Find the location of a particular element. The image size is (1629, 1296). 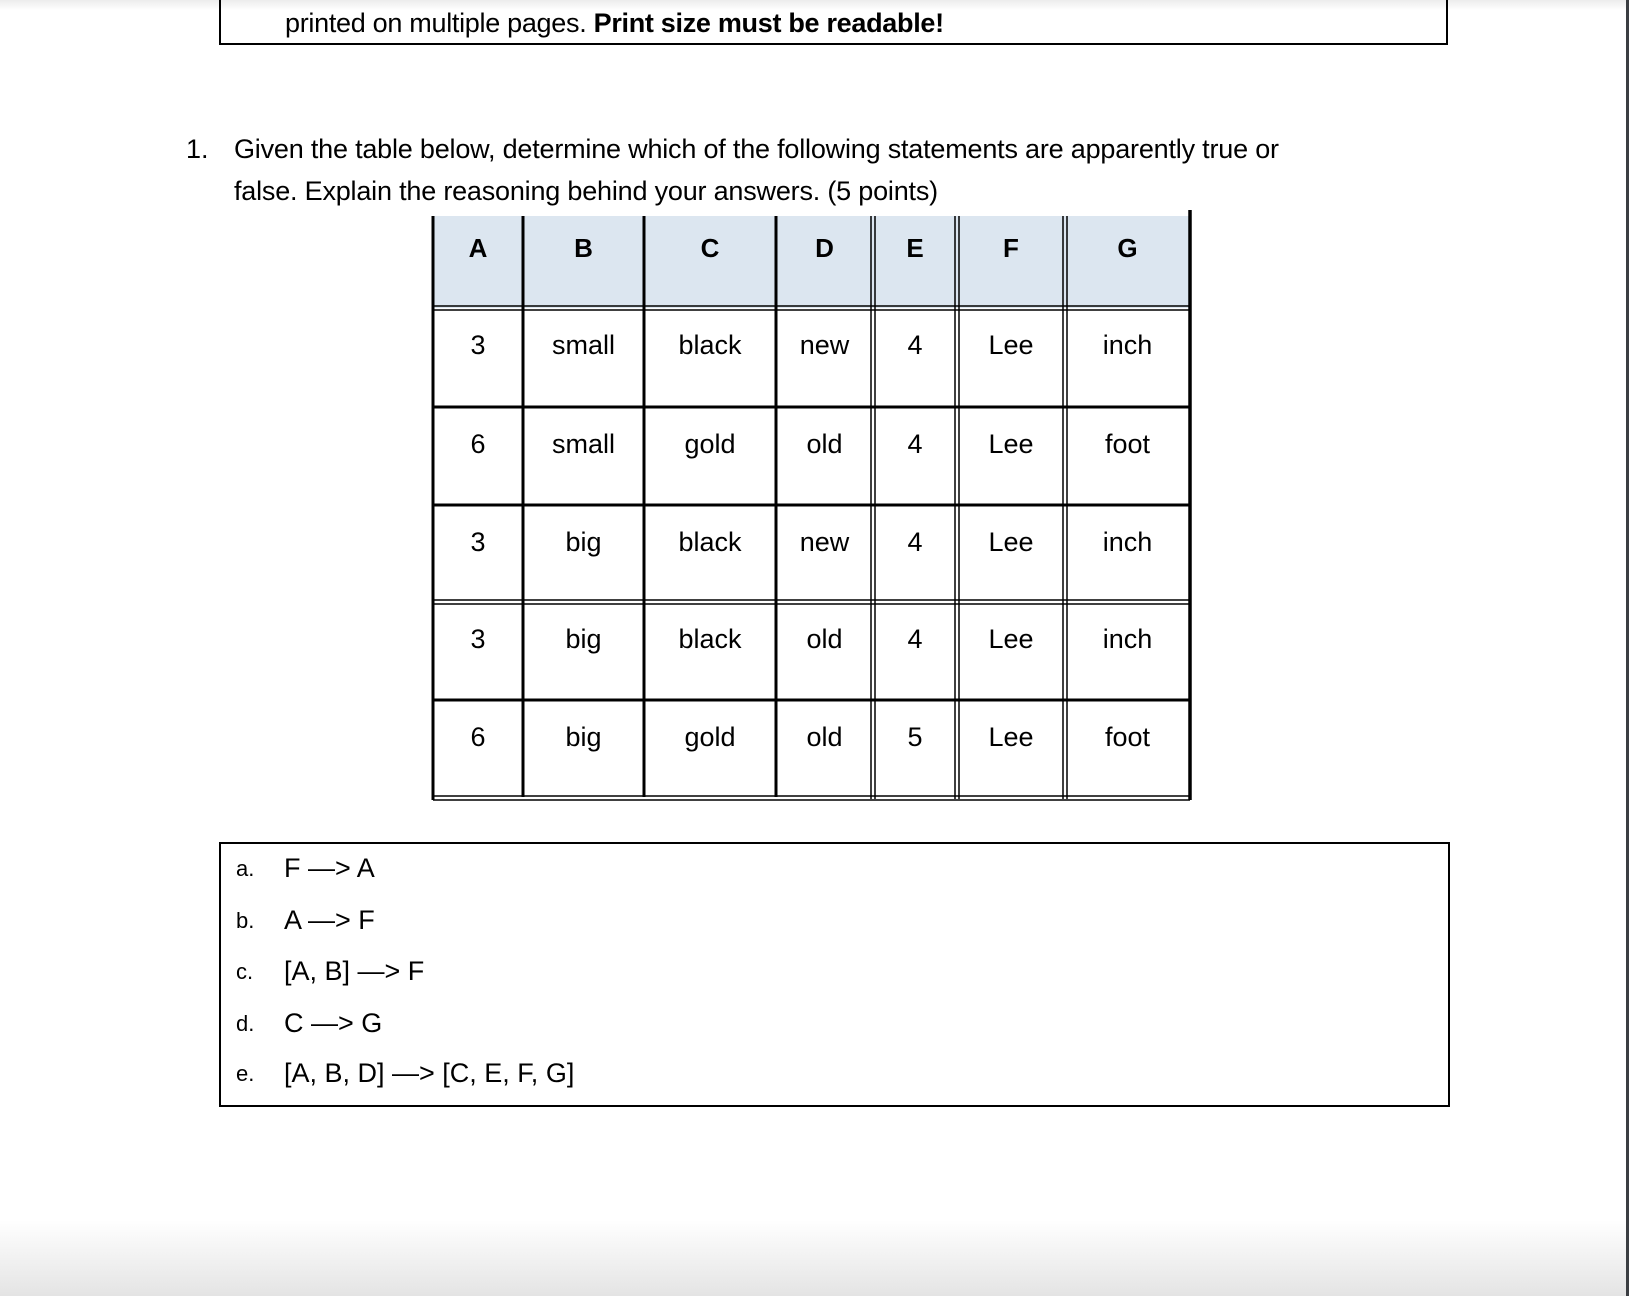

statement-item: b. A —> F is located at coordinates (671, 926).